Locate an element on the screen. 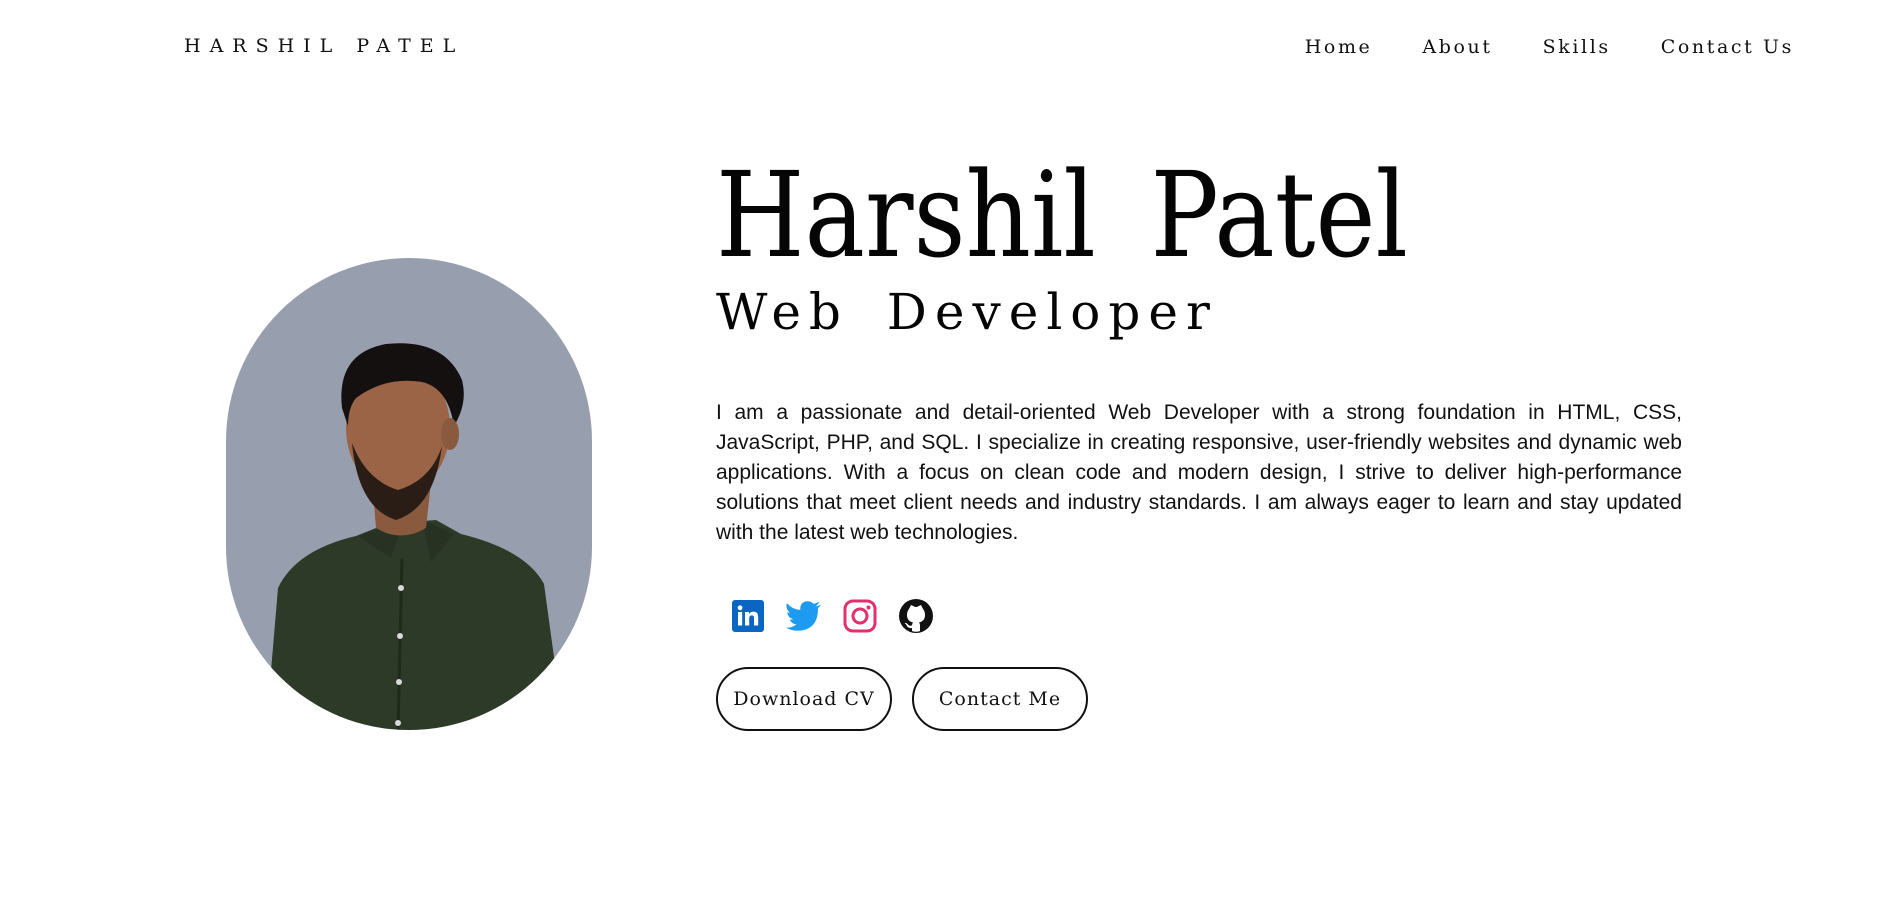 This screenshot has height=923, width=1878. main-nav: Home About Skills Contact Us is located at coordinates (1549, 47).